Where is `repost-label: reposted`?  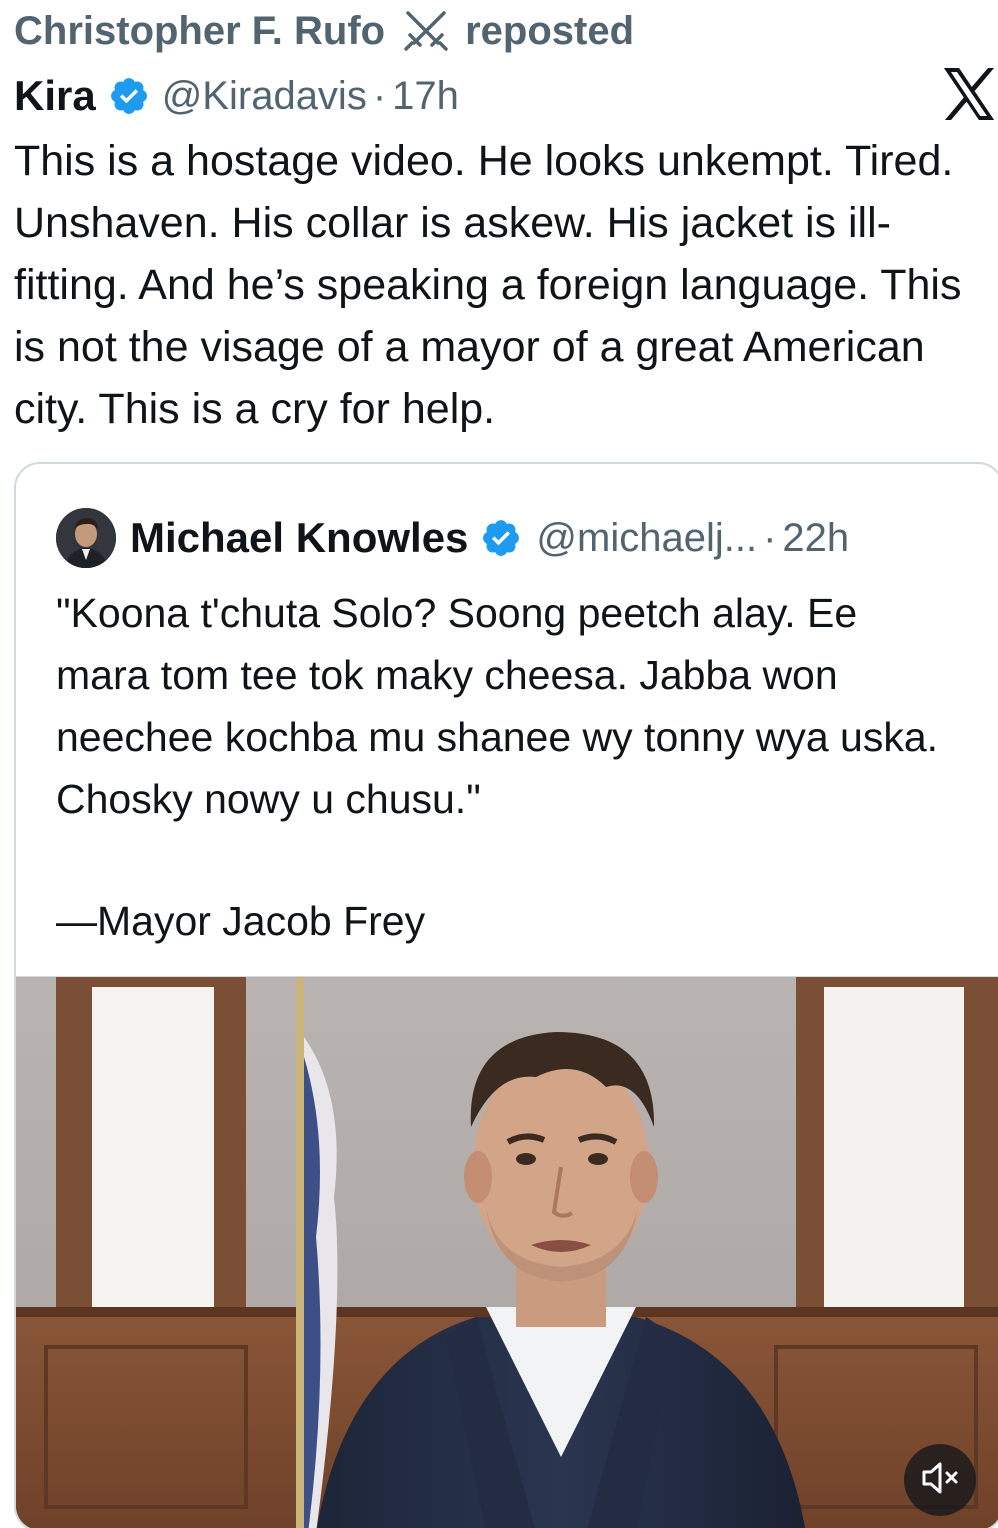
repost-label: reposted is located at coordinates (550, 30).